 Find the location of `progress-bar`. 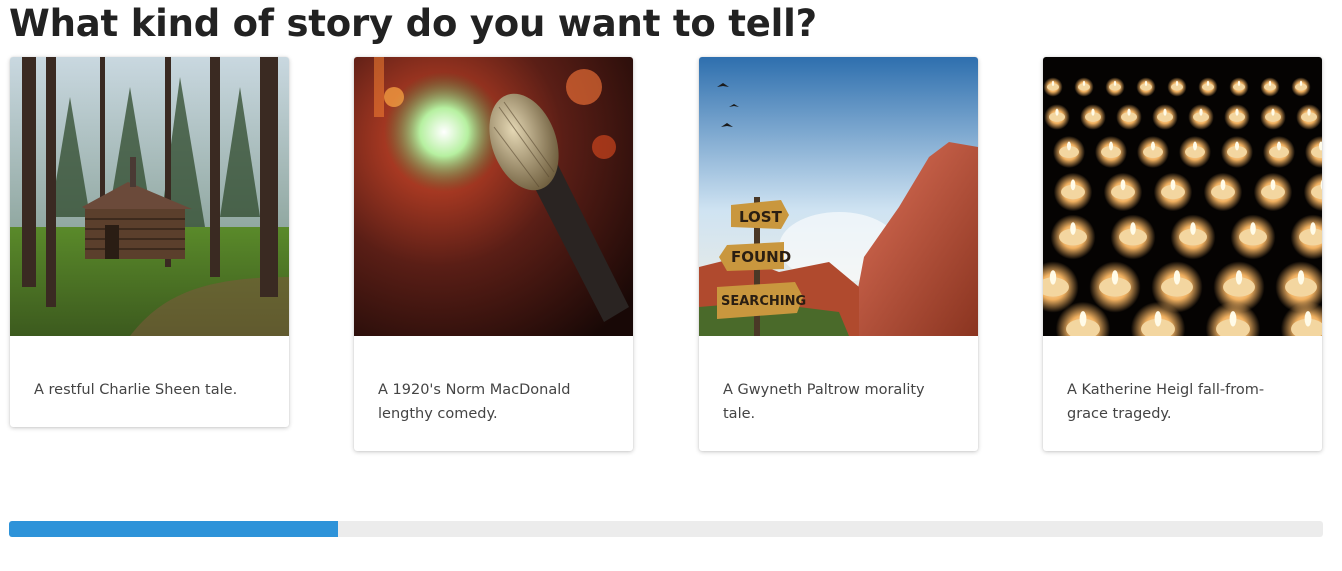

progress-bar is located at coordinates (666, 529).